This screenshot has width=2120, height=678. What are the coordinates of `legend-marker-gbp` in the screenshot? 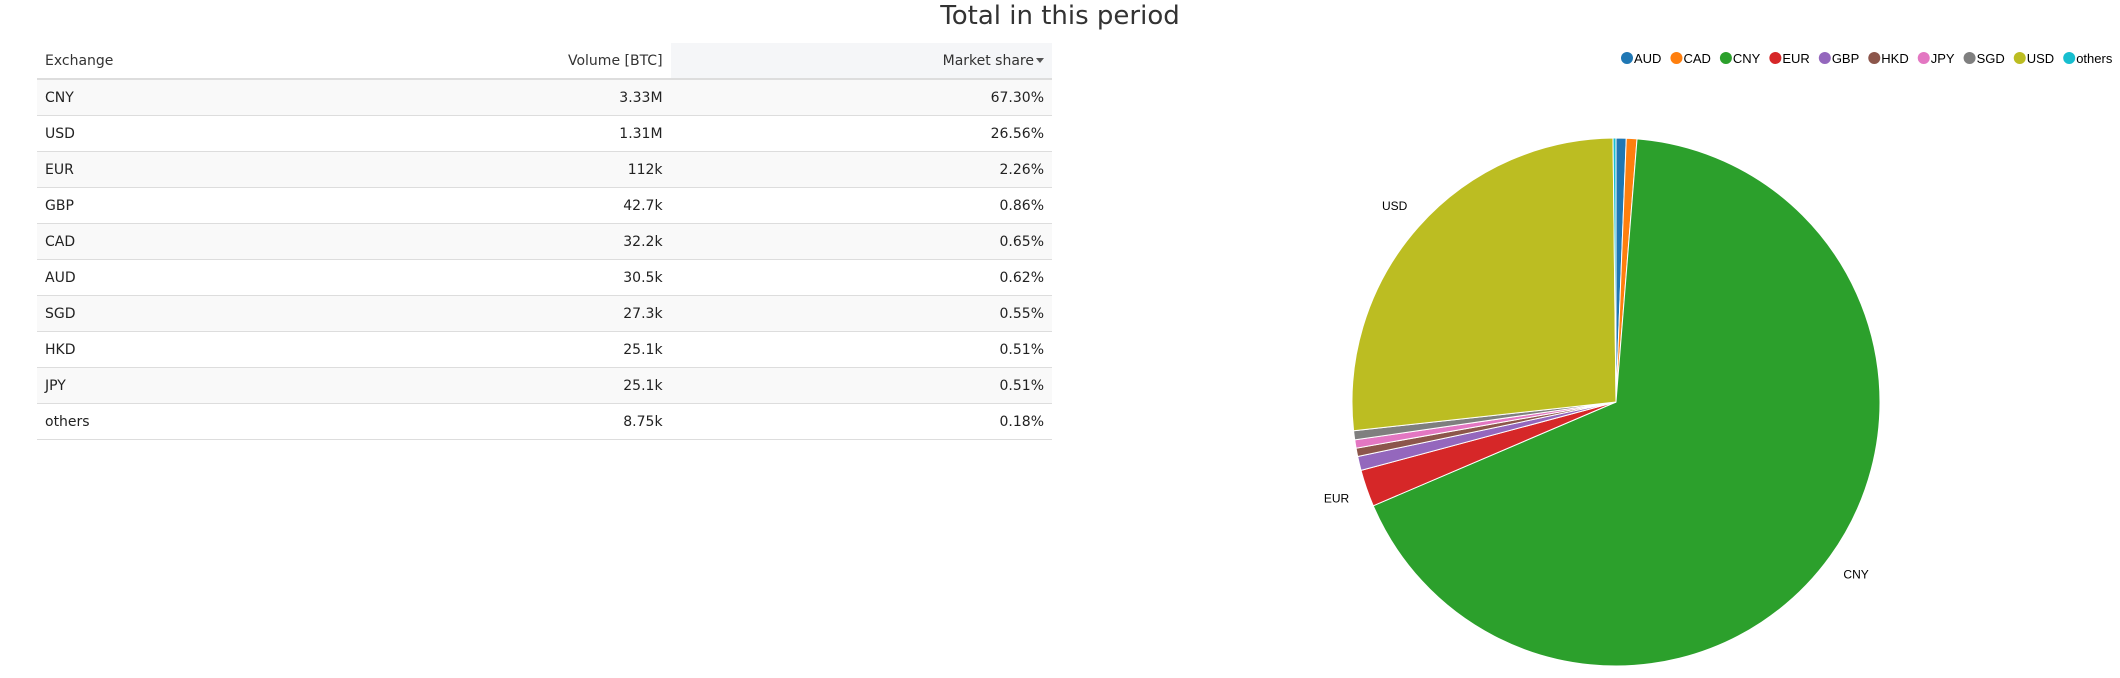 It's located at (1824, 58).